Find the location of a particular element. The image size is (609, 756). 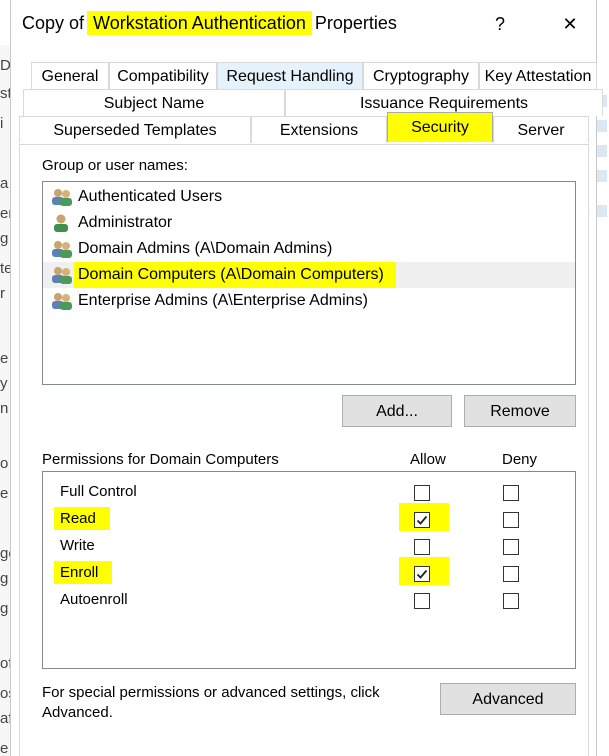

tab-security: Security is located at coordinates (440, 127).